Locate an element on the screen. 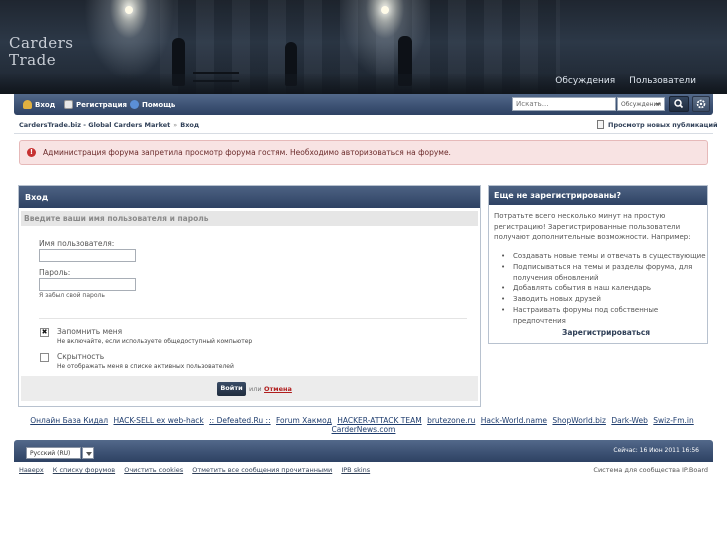  new-posts-link: Просмотр новых публикаций is located at coordinates (657, 124).